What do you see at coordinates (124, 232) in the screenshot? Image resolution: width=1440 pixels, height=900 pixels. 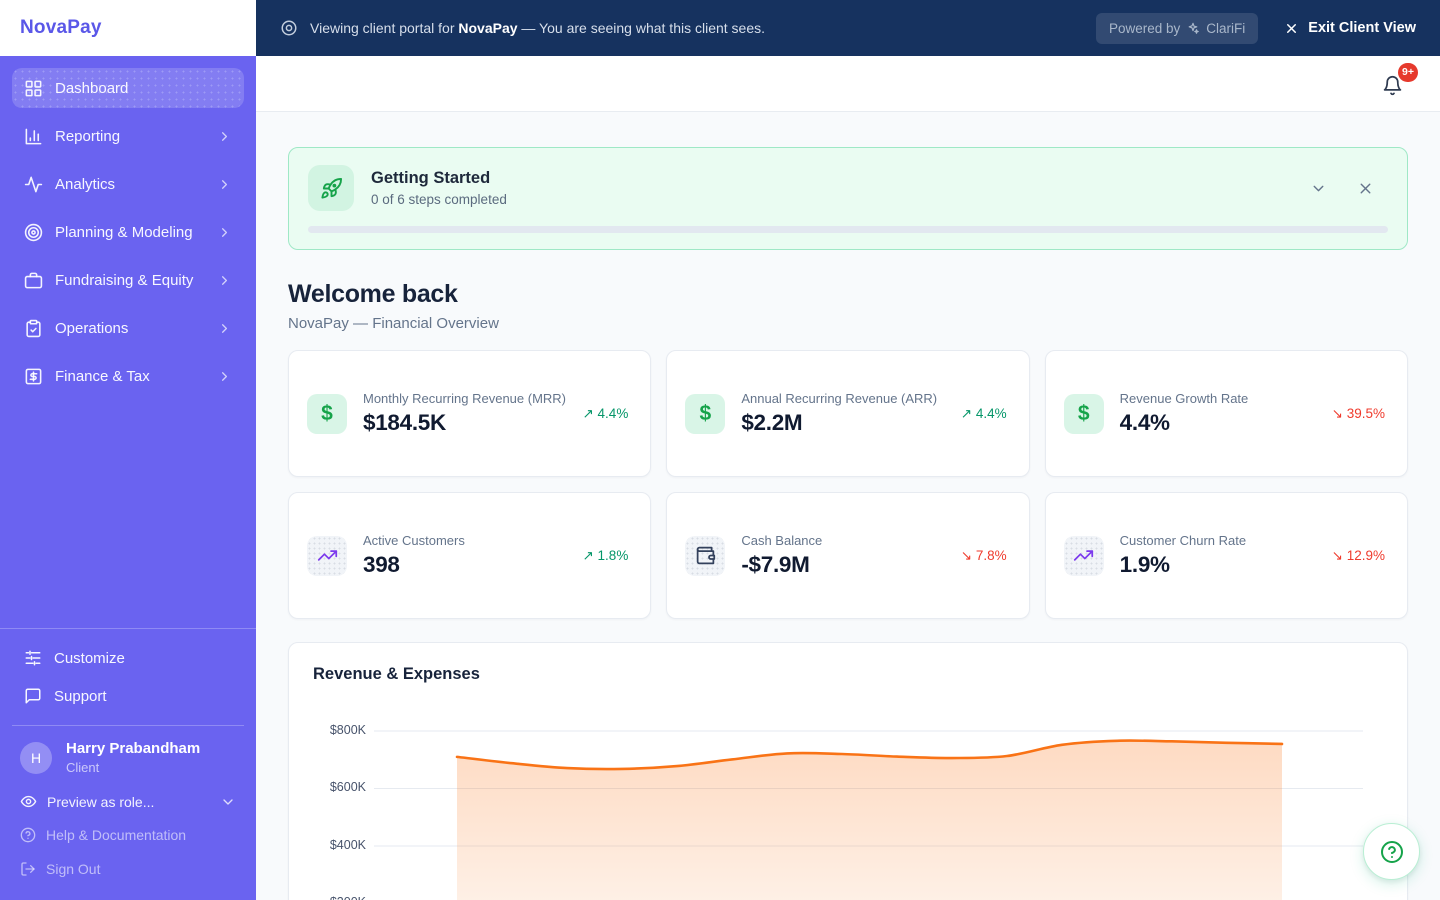 I see `sidebar-item-label: Planning & Modeling` at bounding box center [124, 232].